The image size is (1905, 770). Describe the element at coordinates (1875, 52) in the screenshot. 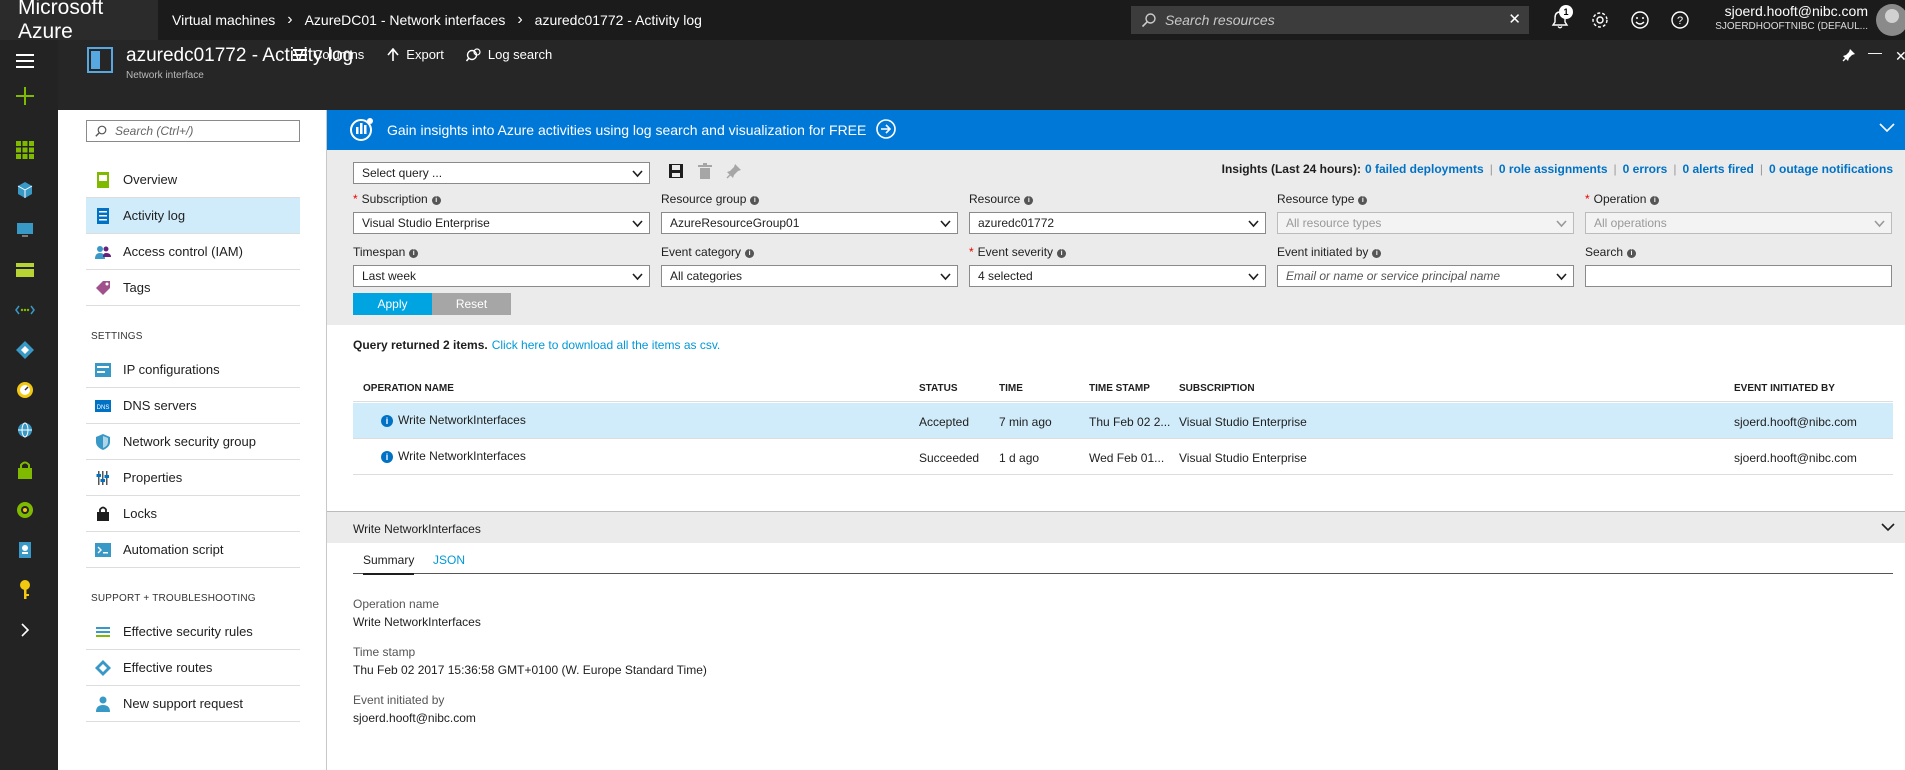

I see `minimize-icon: —` at that location.